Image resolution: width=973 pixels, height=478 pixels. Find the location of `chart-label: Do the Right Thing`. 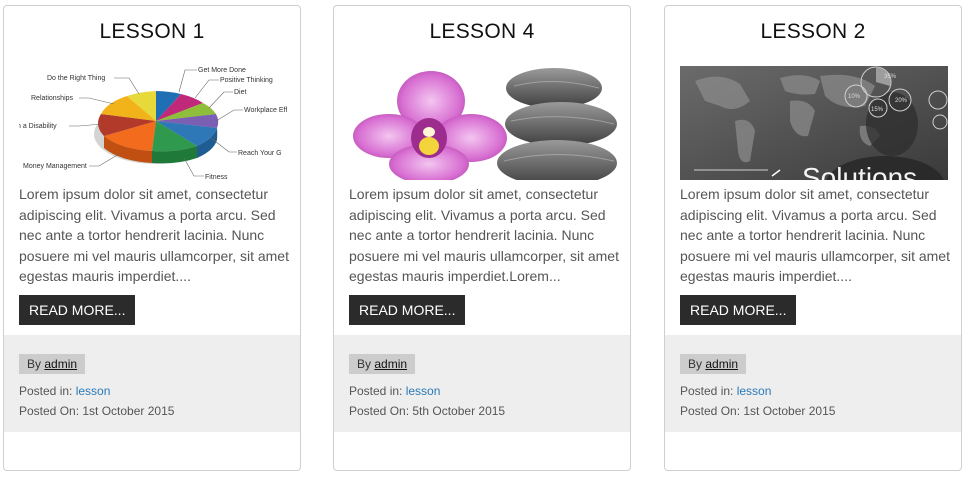

chart-label: Do the Right Thing is located at coordinates (76, 78).